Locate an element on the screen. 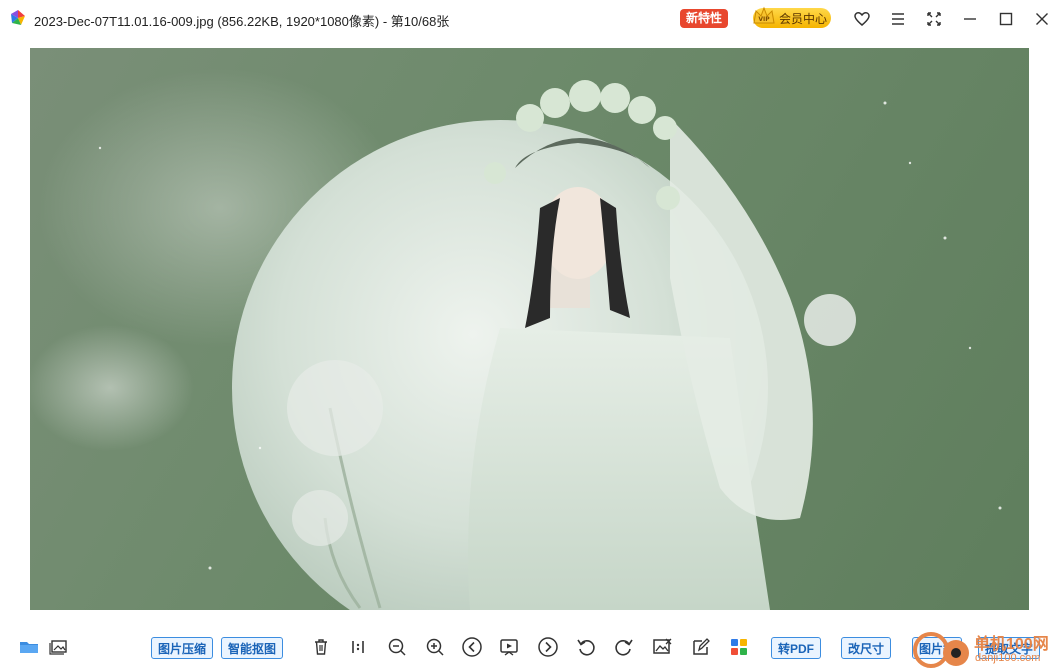 The height and width of the screenshot is (670, 1060). rotate-left-icon is located at coordinates (586, 647).